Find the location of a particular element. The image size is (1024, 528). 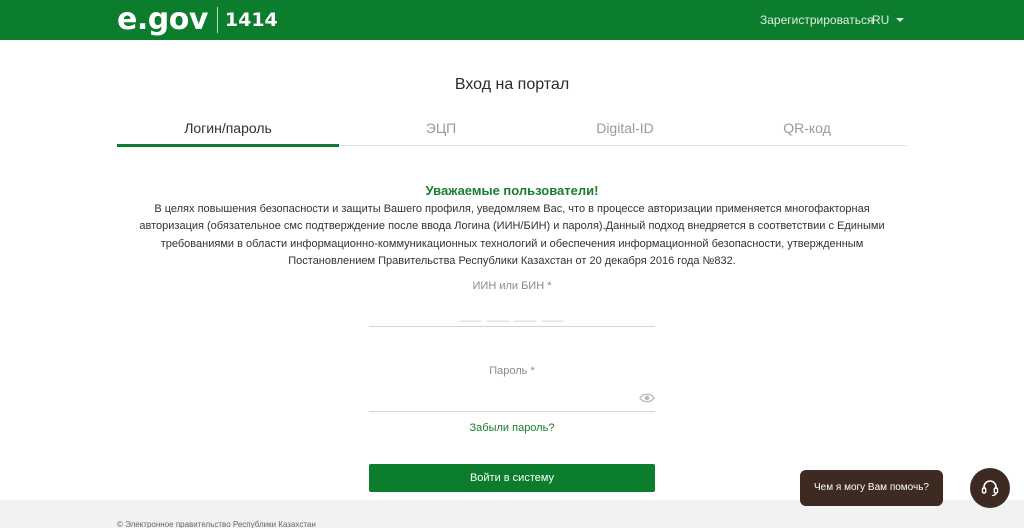

login-method-tabs: Логин/пароль ЭЦП Digital-ID QR-код is located at coordinates (512, 132).